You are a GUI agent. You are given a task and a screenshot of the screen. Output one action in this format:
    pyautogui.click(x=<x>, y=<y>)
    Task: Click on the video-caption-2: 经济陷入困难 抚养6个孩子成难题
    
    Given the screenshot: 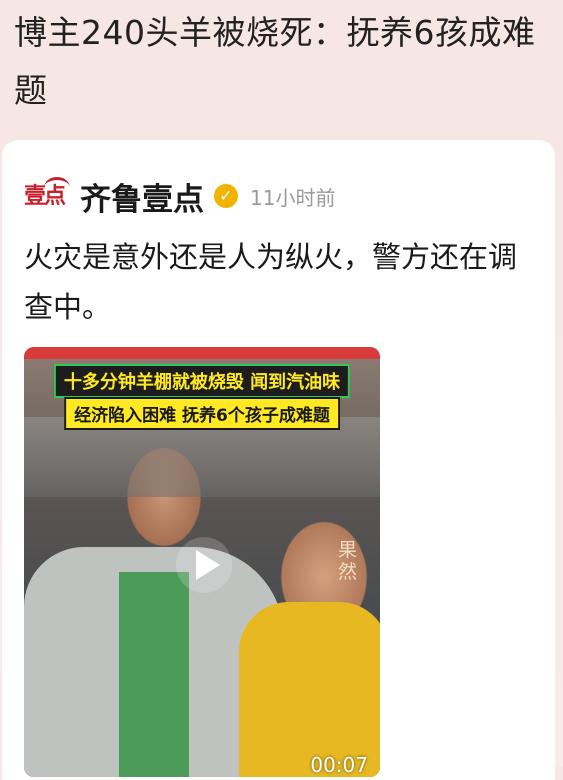 What is the action you would take?
    pyautogui.click(x=202, y=413)
    